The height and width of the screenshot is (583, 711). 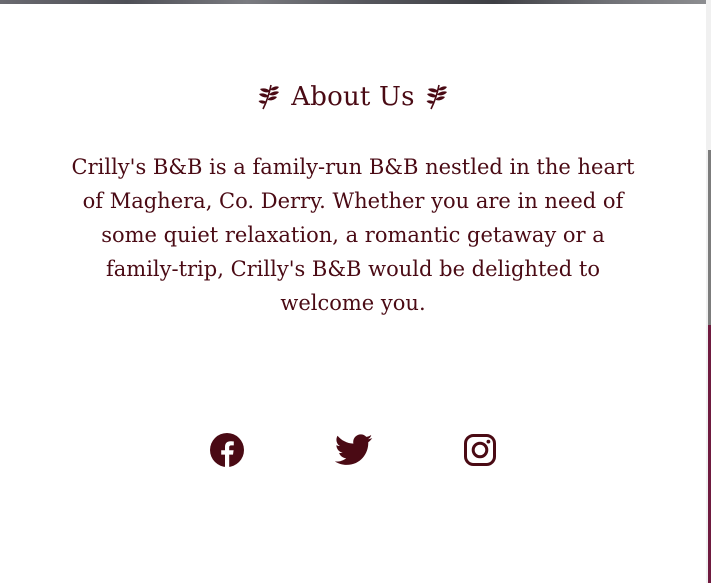 What do you see at coordinates (708, 291) in the screenshot?
I see `scrollbar` at bounding box center [708, 291].